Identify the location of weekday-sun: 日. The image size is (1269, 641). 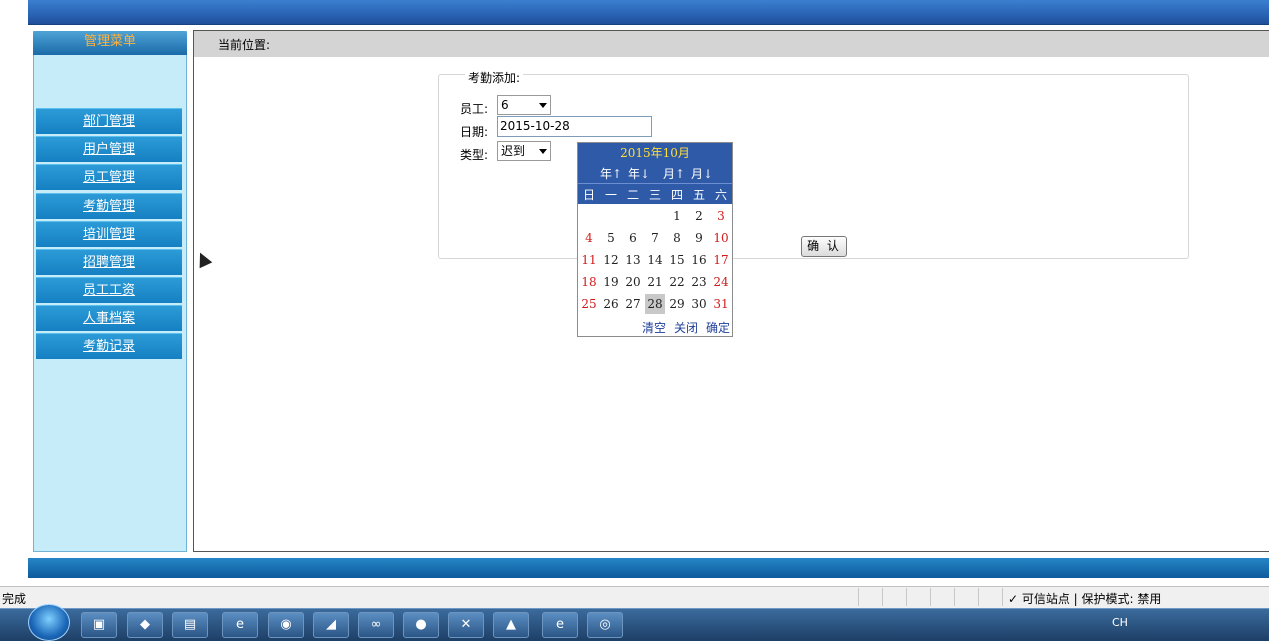
(588, 195).